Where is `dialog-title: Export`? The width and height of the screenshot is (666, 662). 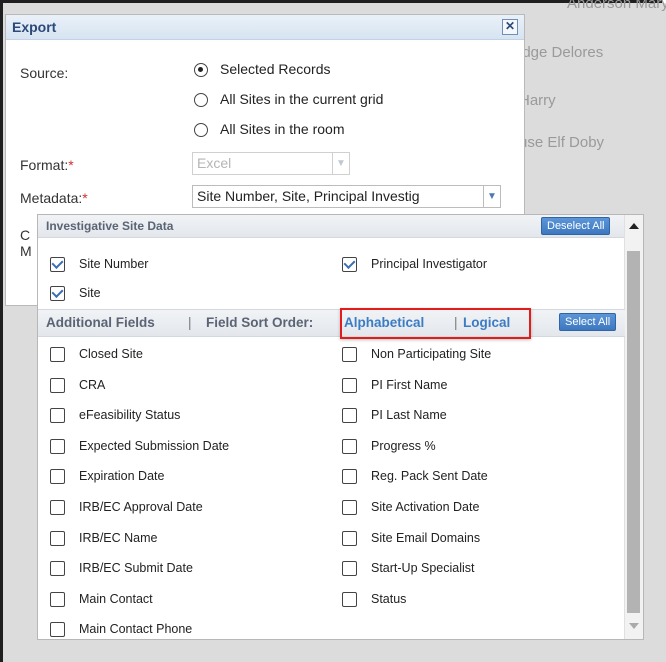 dialog-title: Export is located at coordinates (34, 27).